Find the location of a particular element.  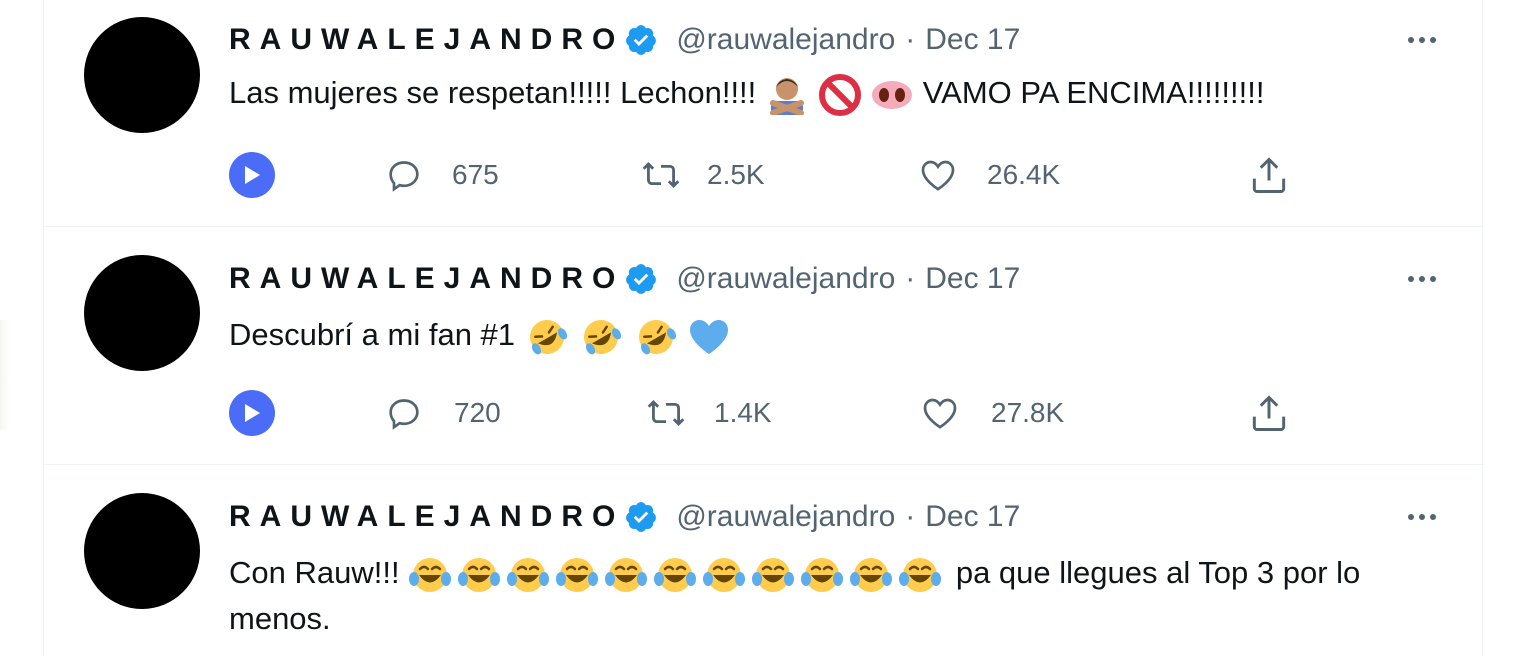

reply-count: 675 is located at coordinates (475, 174).